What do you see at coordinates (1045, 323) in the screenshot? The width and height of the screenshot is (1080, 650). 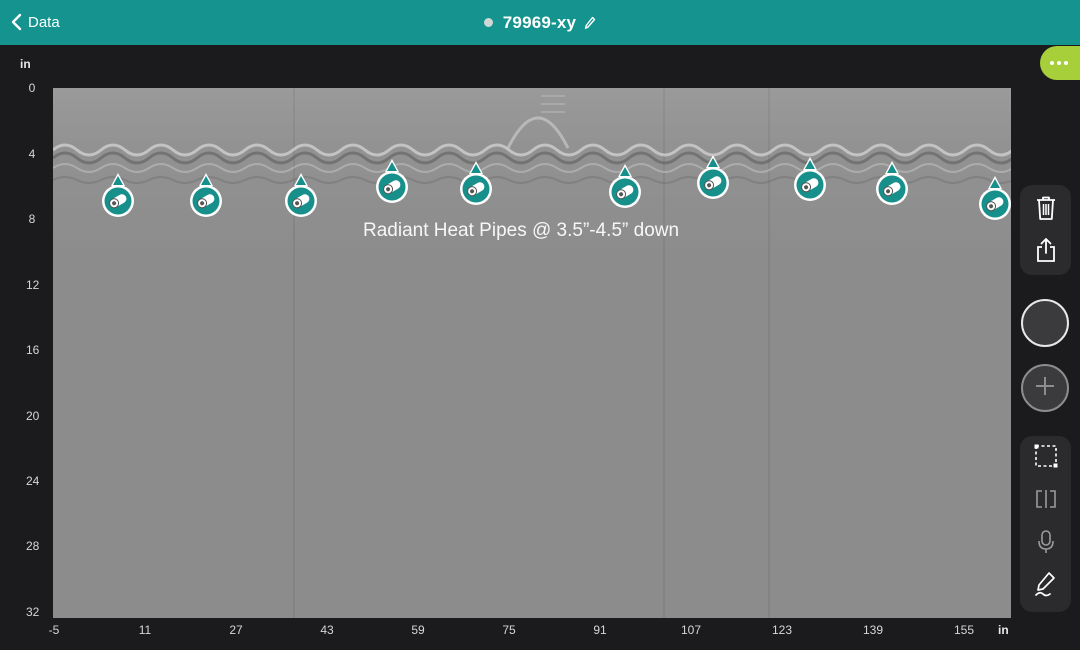 I see `record-button` at bounding box center [1045, 323].